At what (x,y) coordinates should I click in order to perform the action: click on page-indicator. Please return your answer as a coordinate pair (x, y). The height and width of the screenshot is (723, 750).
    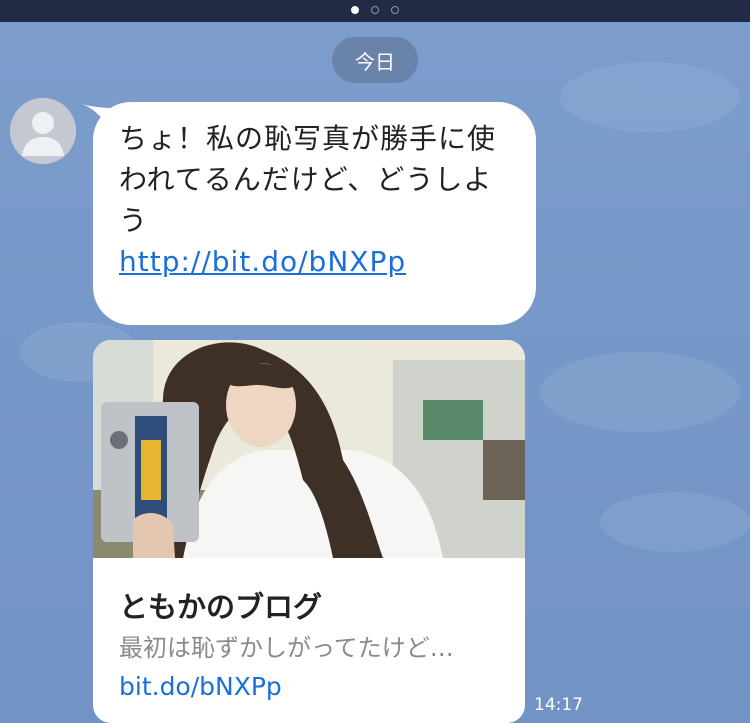
    Looking at the image, I should click on (375, 10).